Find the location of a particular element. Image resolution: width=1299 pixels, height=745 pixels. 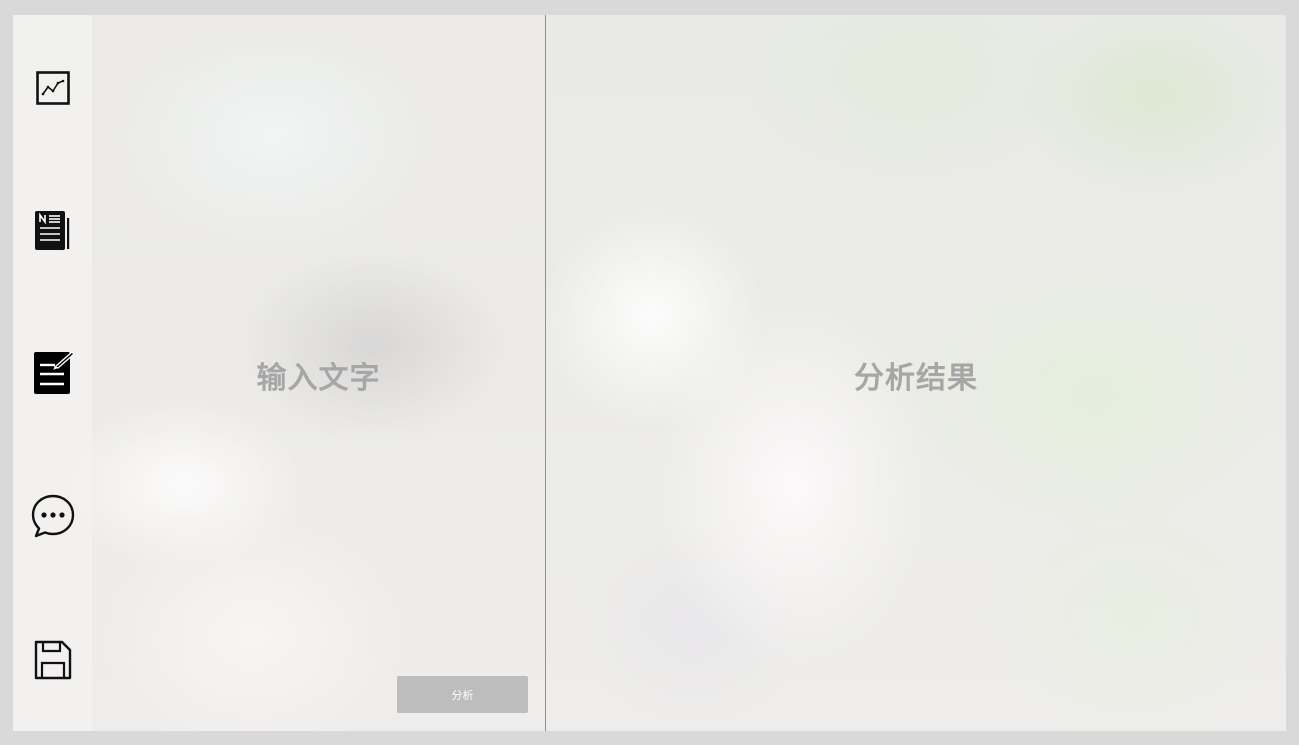

sidebar-item-news is located at coordinates (52, 231).